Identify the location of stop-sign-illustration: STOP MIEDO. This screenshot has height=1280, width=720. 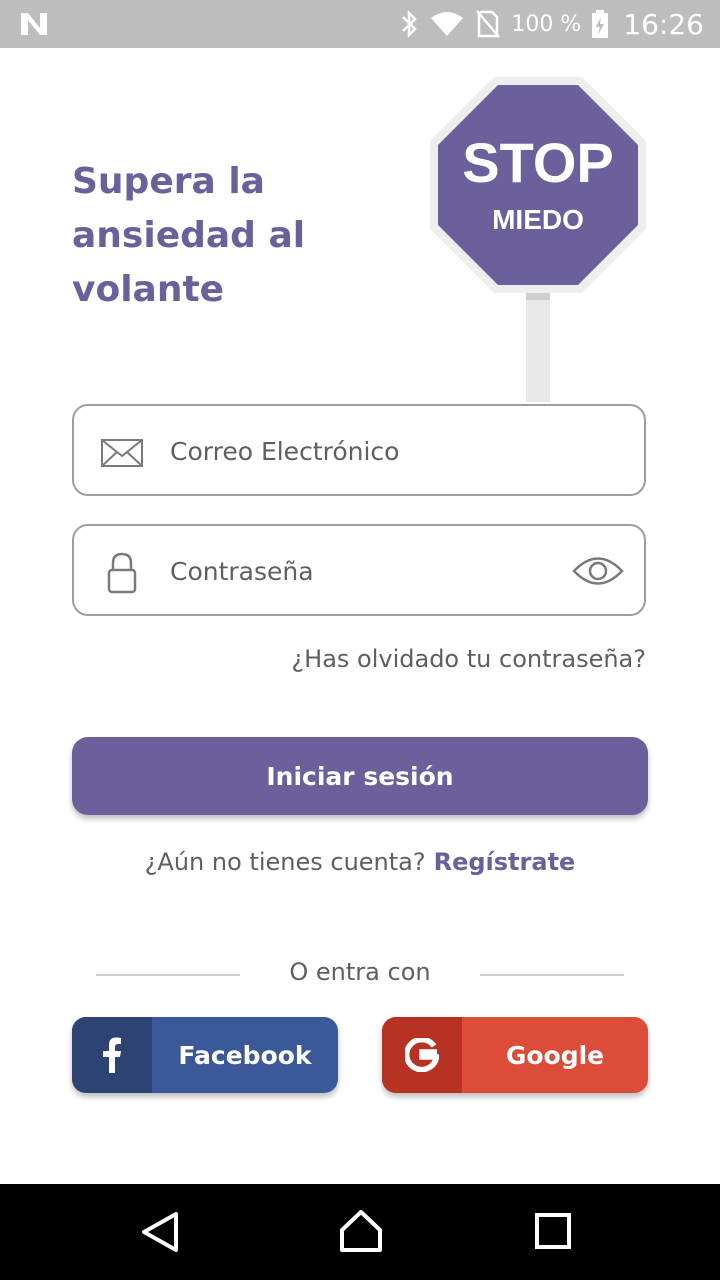
(538, 240).